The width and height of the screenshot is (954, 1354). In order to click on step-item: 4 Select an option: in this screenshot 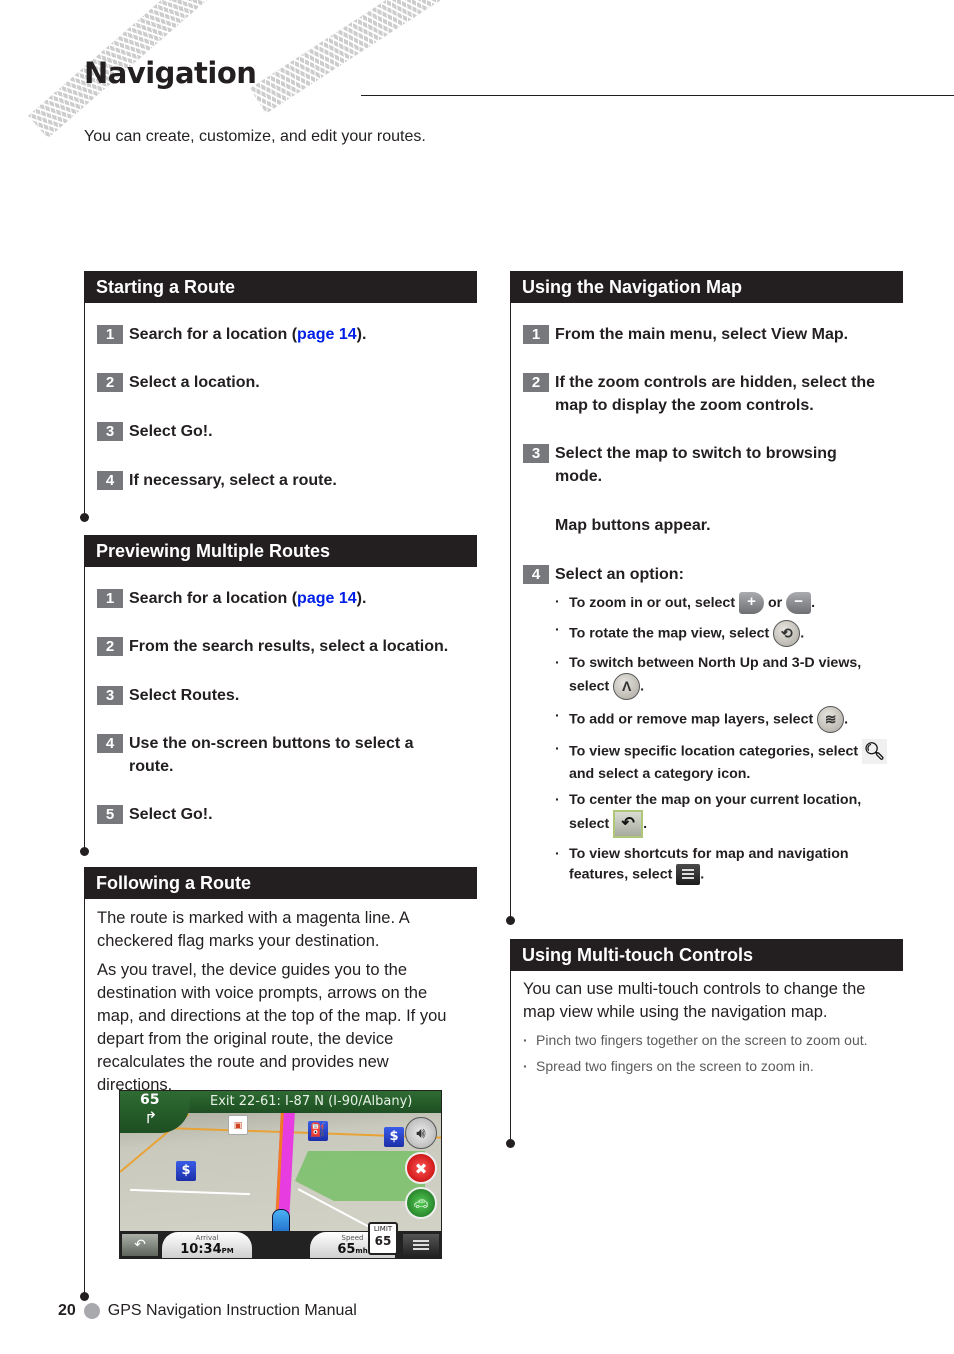, I will do `click(707, 574)`.